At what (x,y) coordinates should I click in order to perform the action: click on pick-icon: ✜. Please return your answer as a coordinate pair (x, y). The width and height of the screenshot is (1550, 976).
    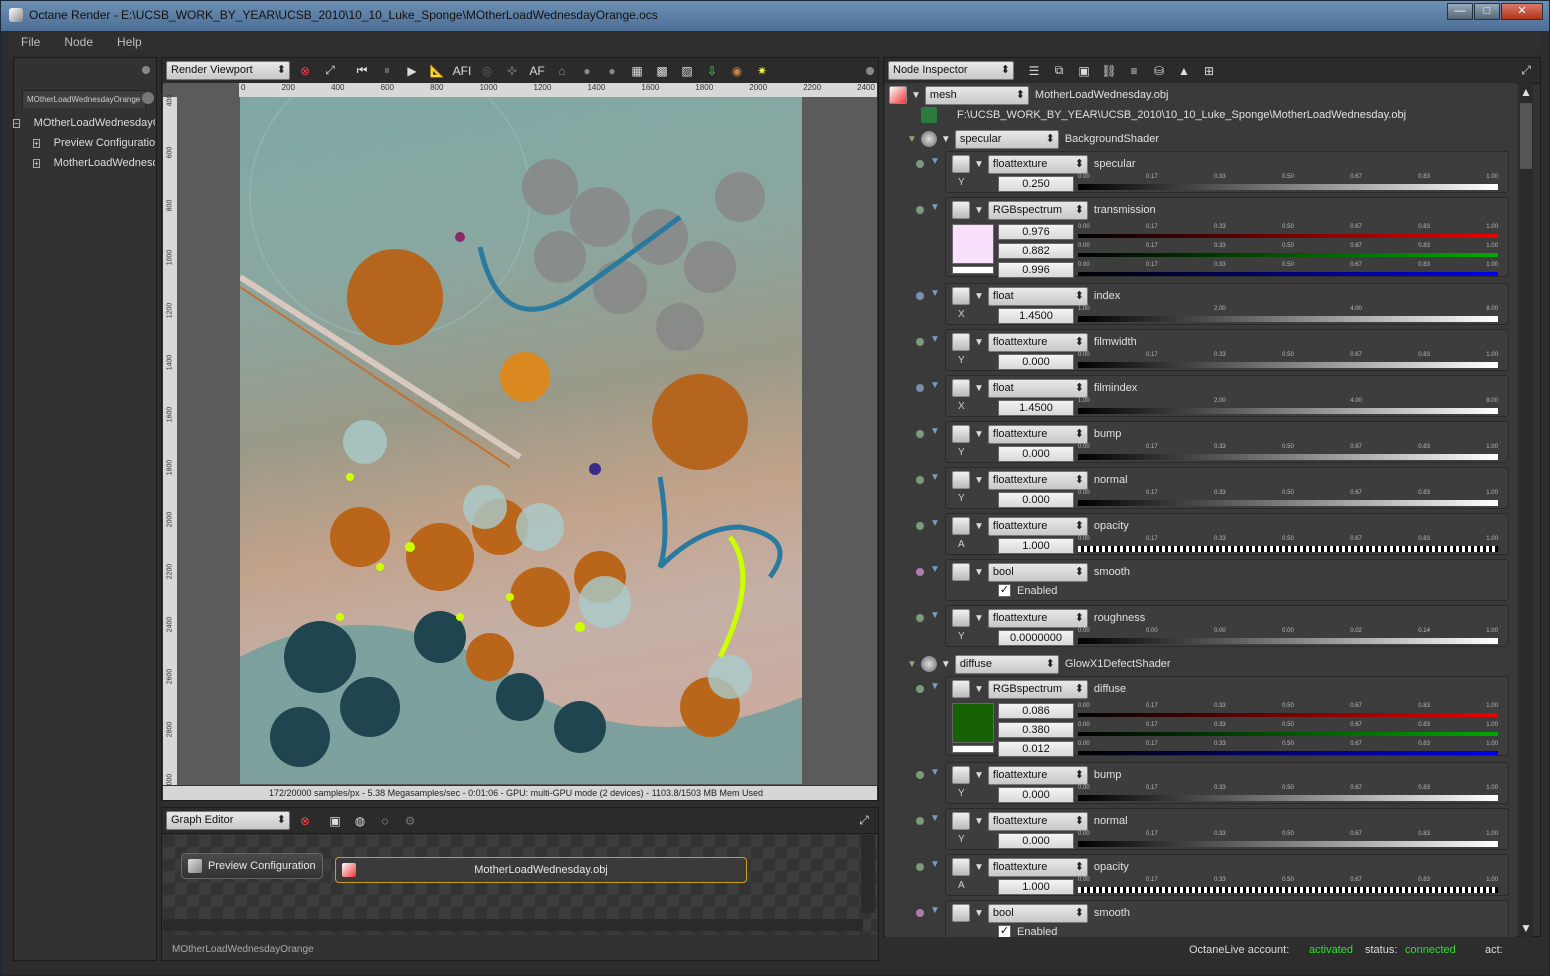
    Looking at the image, I should click on (512, 71).